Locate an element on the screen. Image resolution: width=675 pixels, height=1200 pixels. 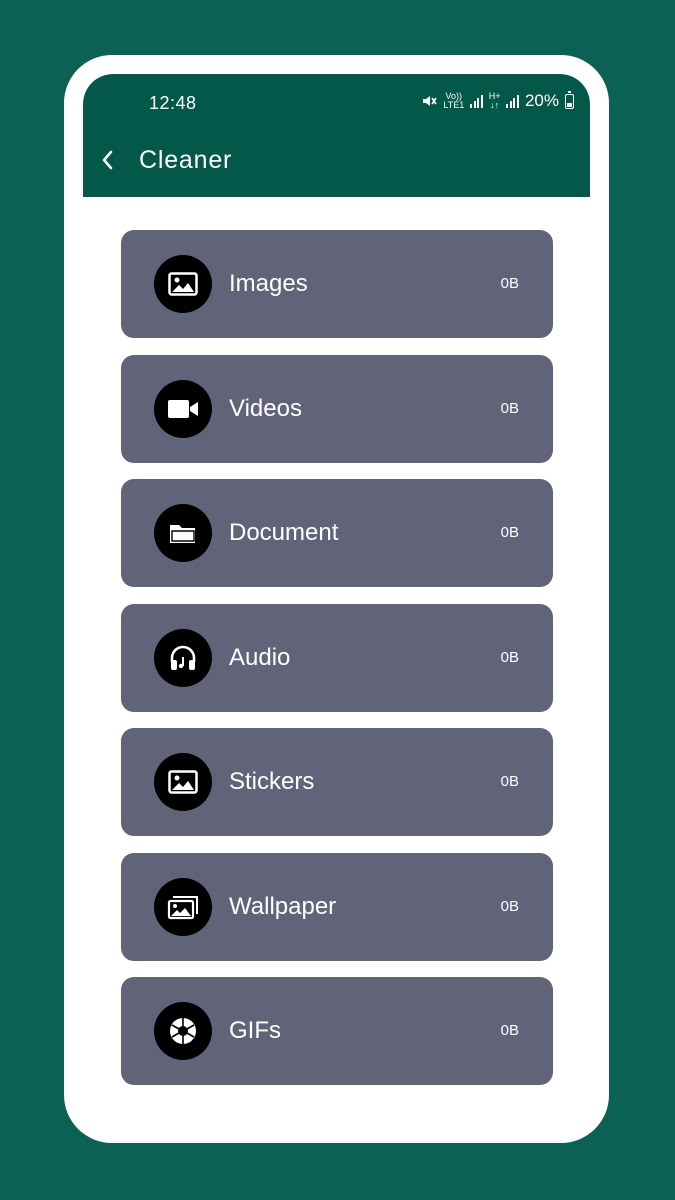
image-icon is located at coordinates (183, 284).